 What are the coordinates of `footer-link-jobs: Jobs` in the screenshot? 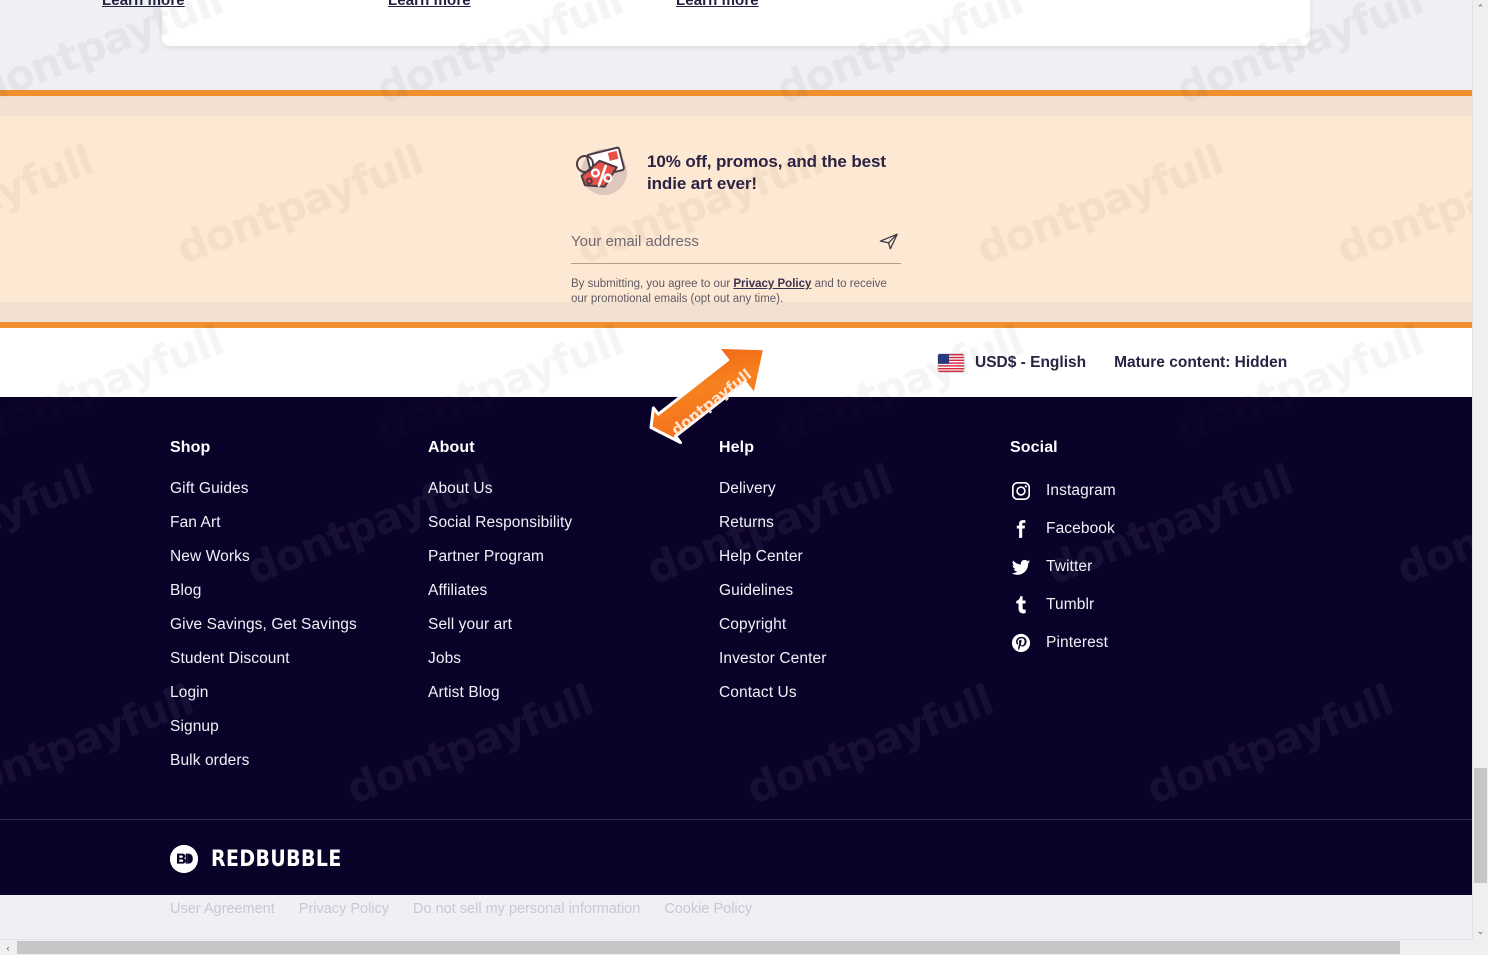 It's located at (444, 658).